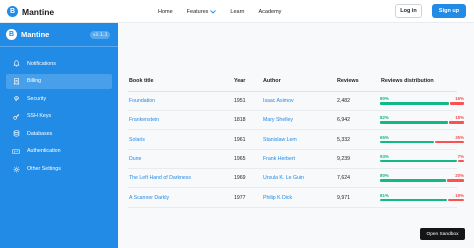  What do you see at coordinates (240, 158) in the screenshot?
I see `year-cell: 1965` at bounding box center [240, 158].